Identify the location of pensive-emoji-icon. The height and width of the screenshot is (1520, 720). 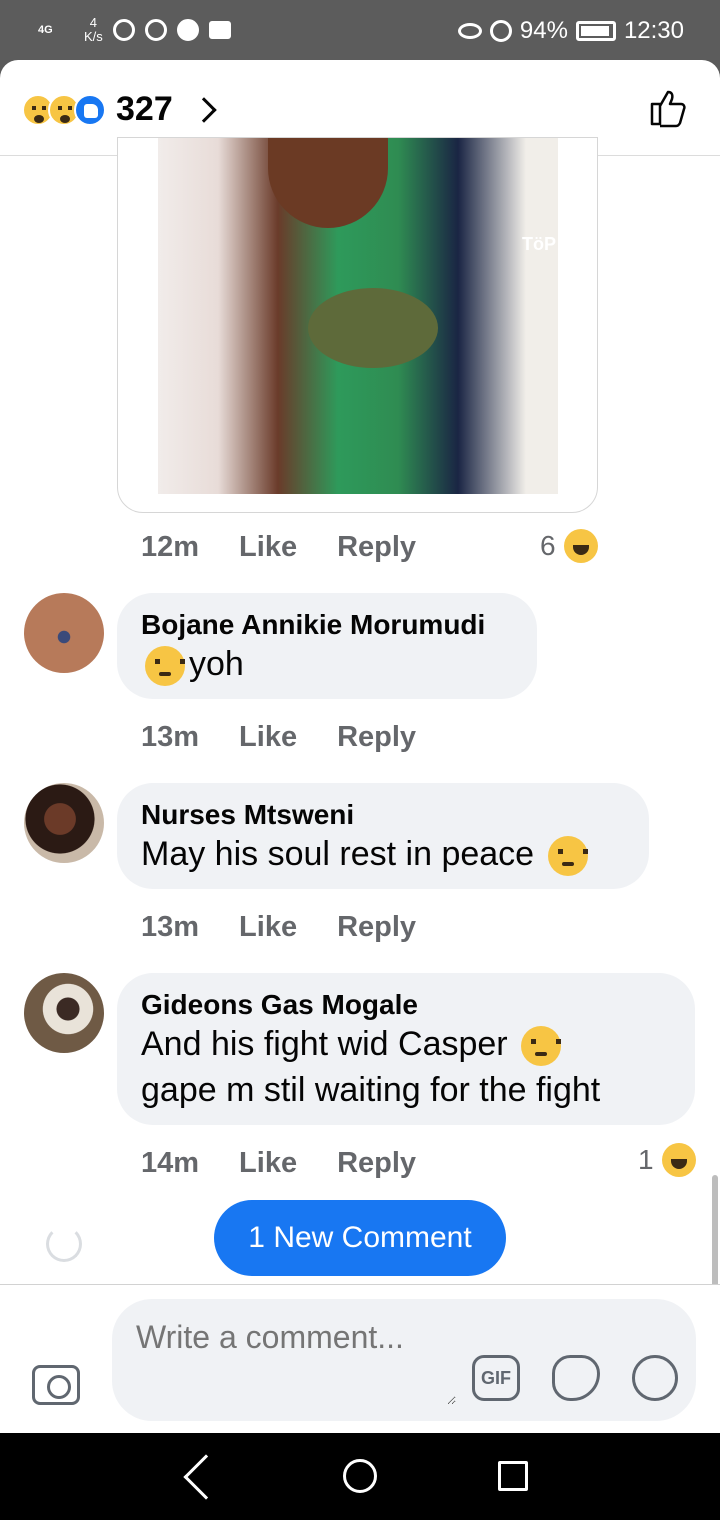
(567, 856).